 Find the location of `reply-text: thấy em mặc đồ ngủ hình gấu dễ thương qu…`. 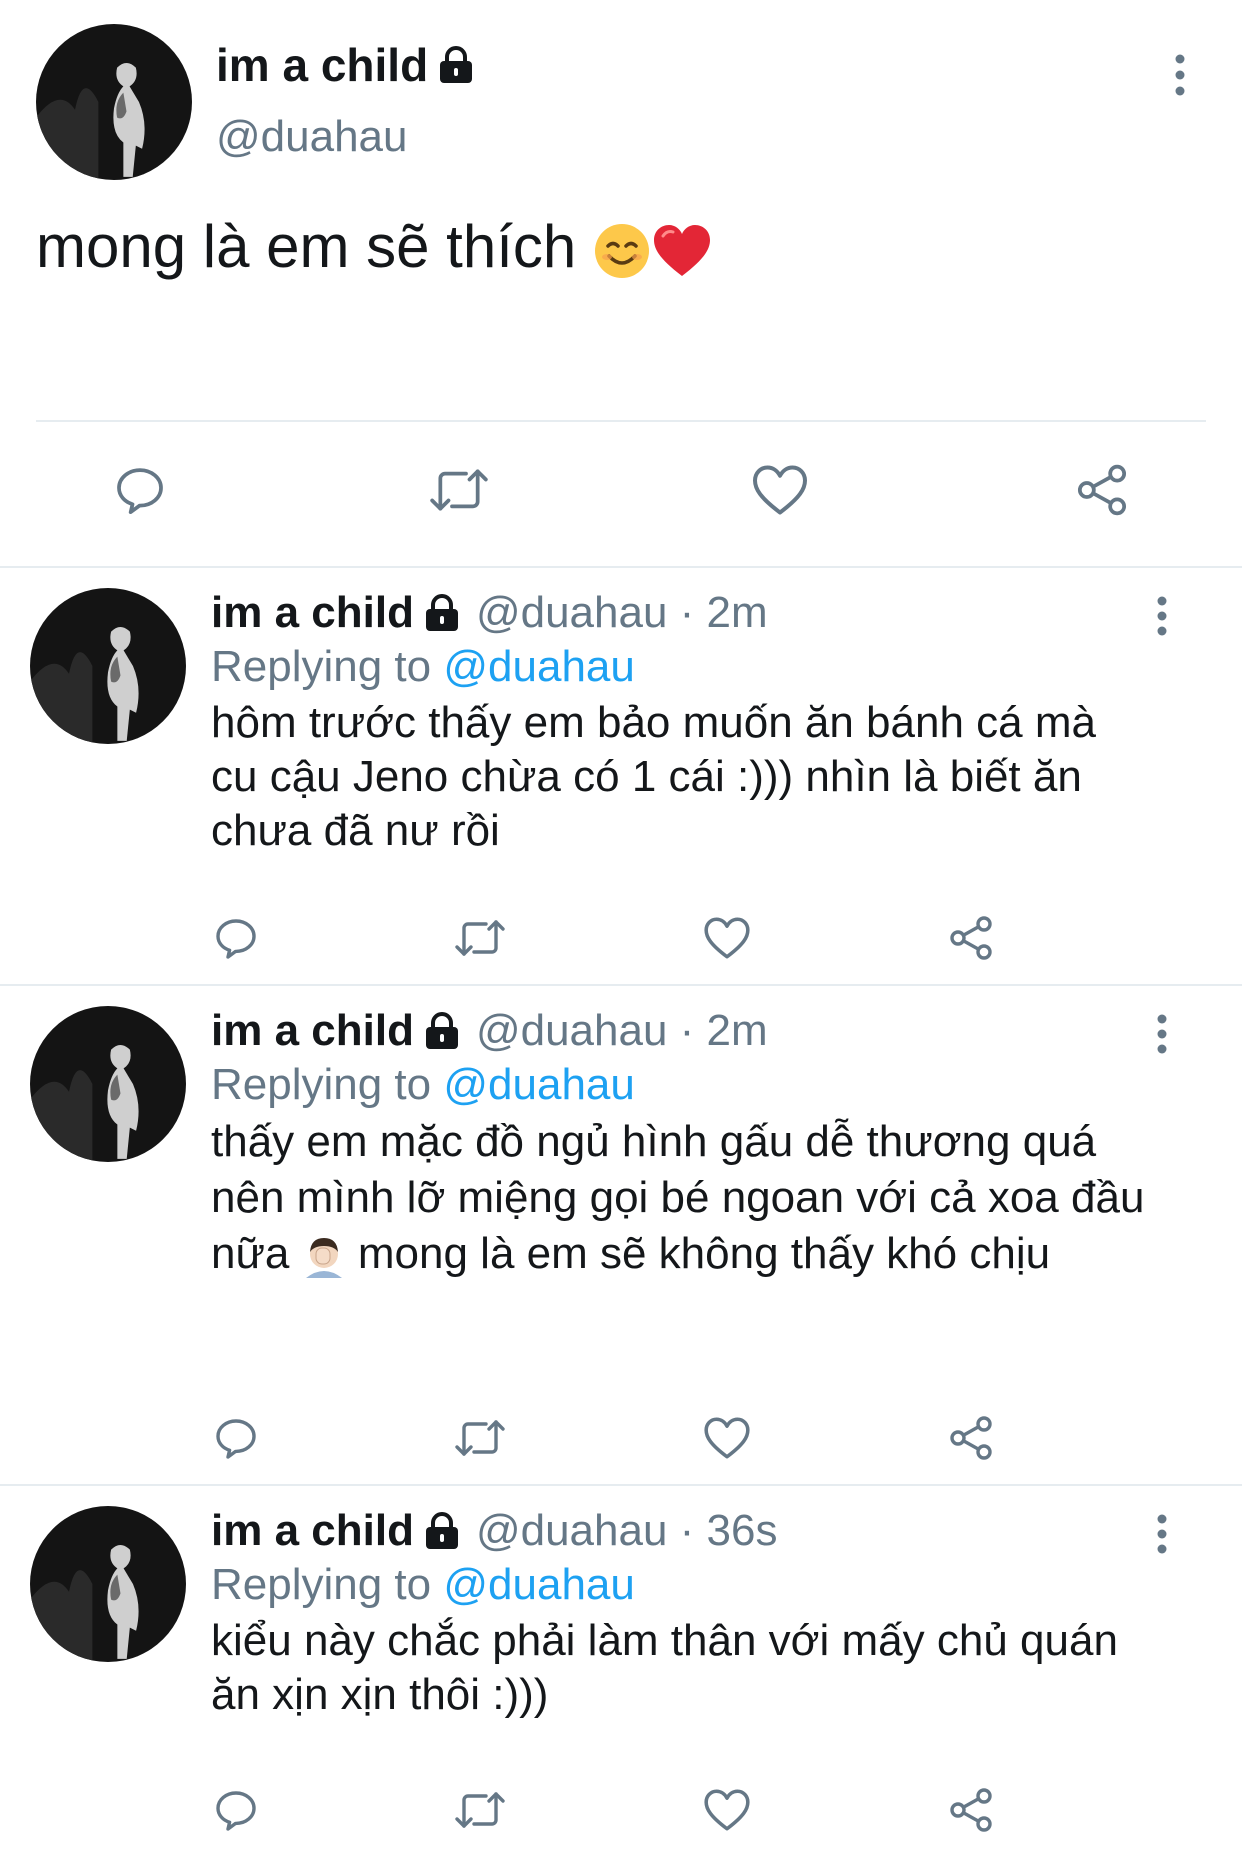

reply-text: thấy em mặc đồ ngủ hình gấu dễ thương qu… is located at coordinates (678, 1198).